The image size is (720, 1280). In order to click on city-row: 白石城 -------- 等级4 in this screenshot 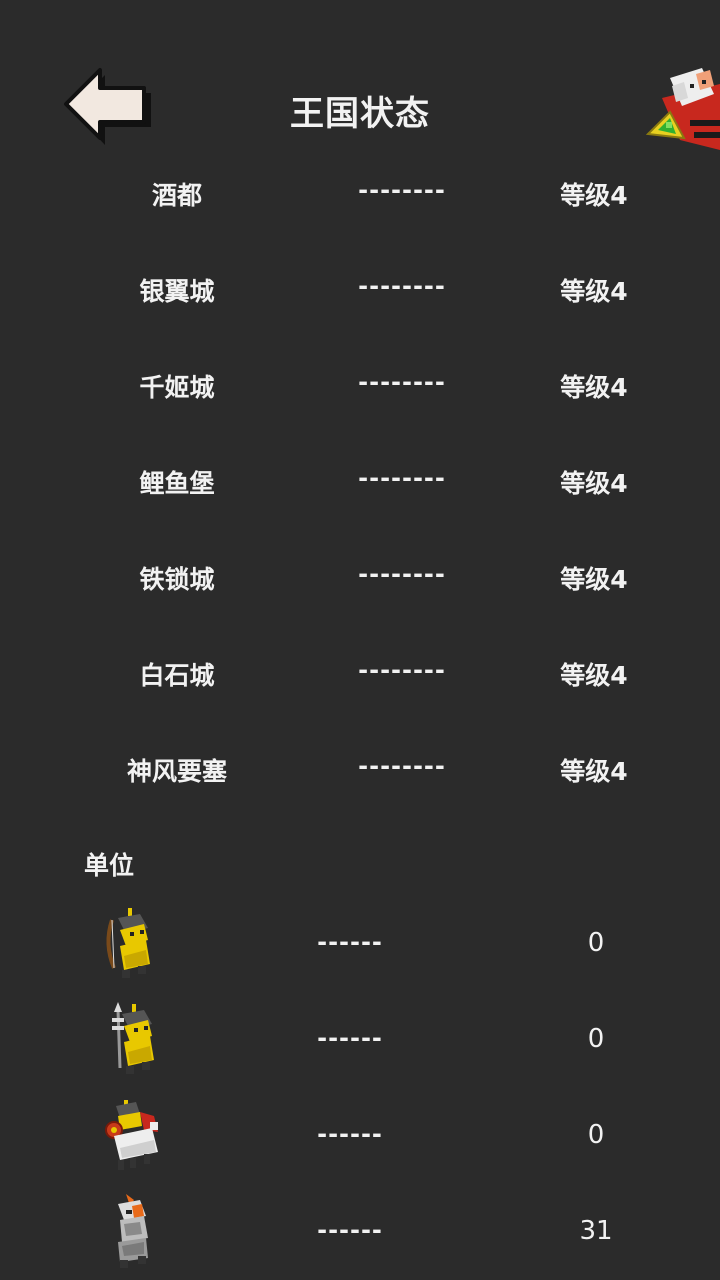, I will do `click(360, 674)`.